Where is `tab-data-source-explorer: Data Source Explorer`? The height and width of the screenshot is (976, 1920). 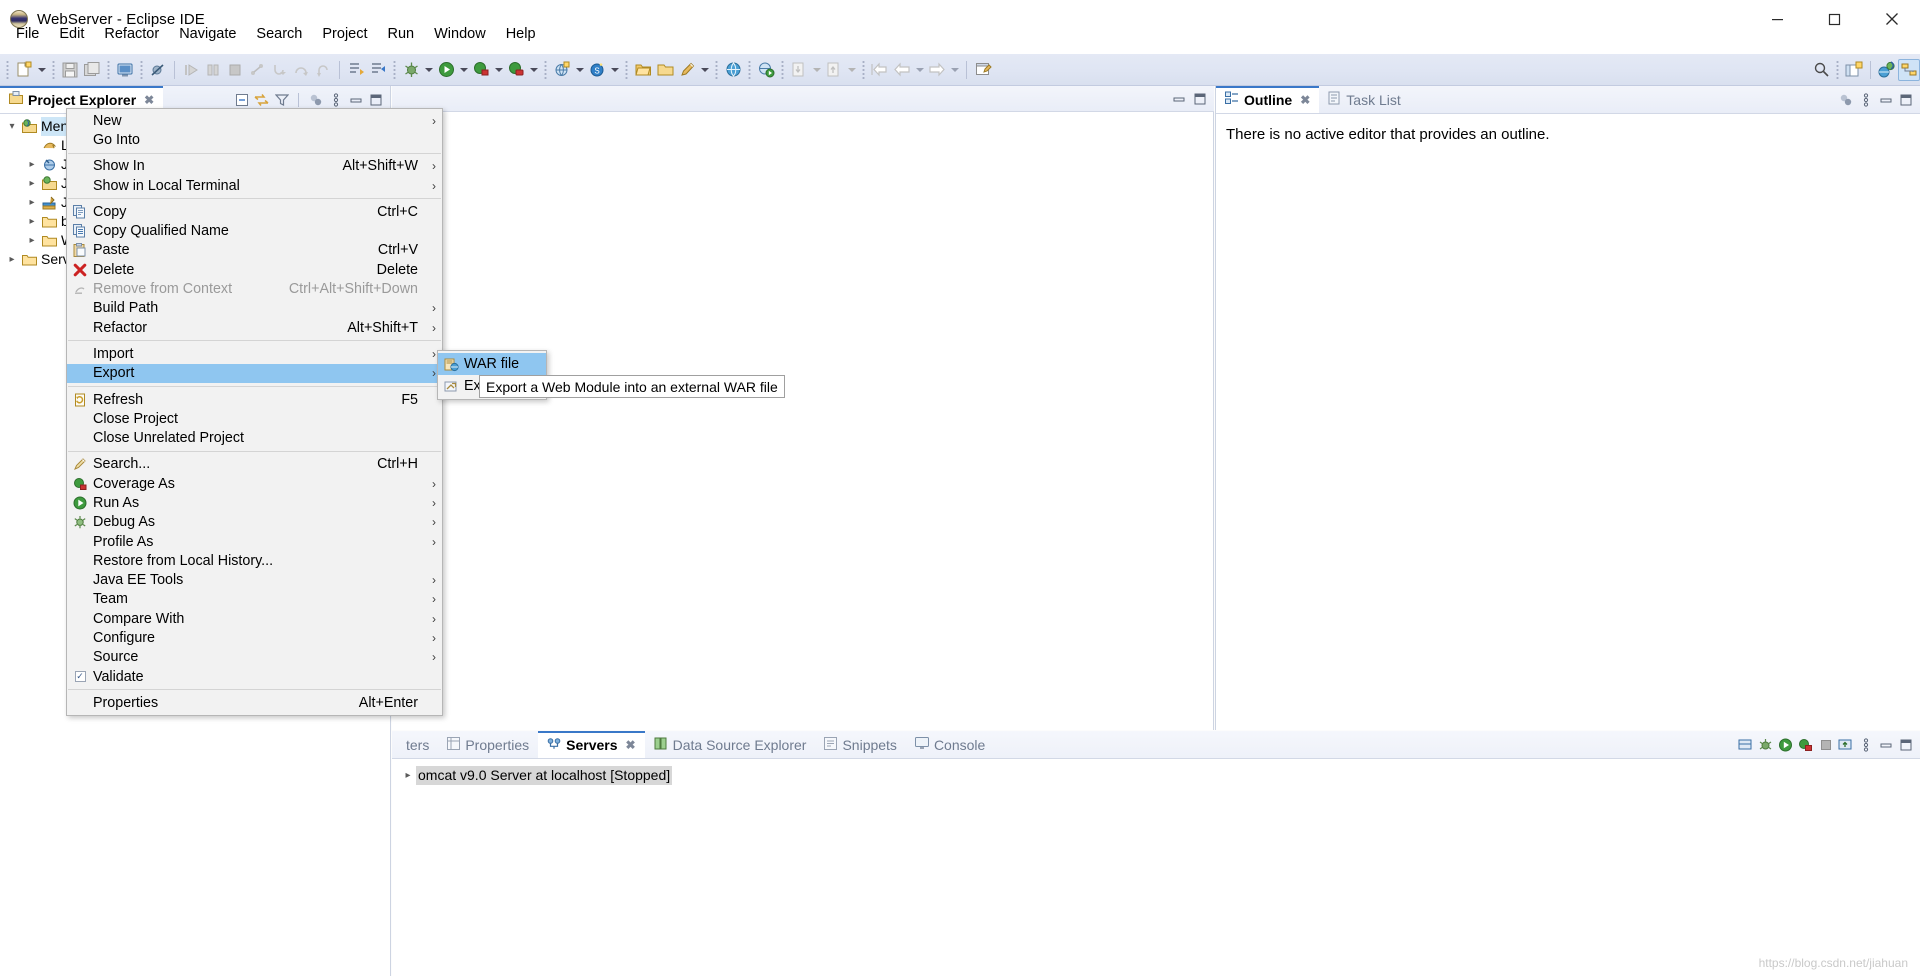
tab-data-source-explorer: Data Source Explorer is located at coordinates (730, 744).